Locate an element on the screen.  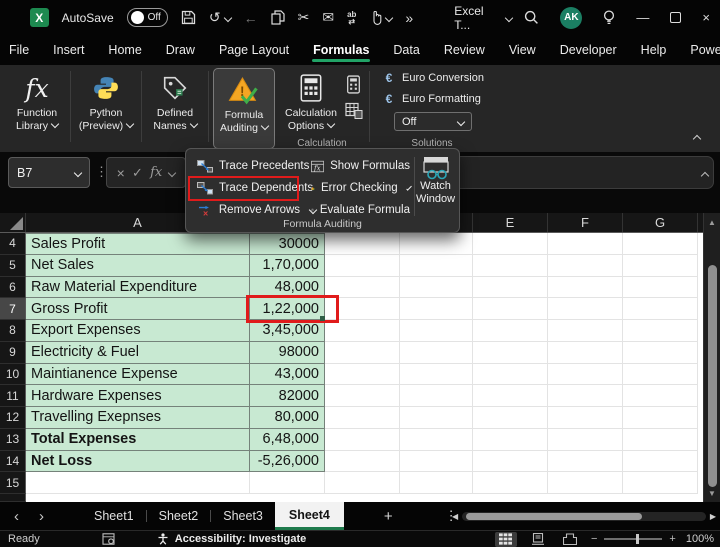
cell-b12: 80,000 is located at coordinates (287, 418).